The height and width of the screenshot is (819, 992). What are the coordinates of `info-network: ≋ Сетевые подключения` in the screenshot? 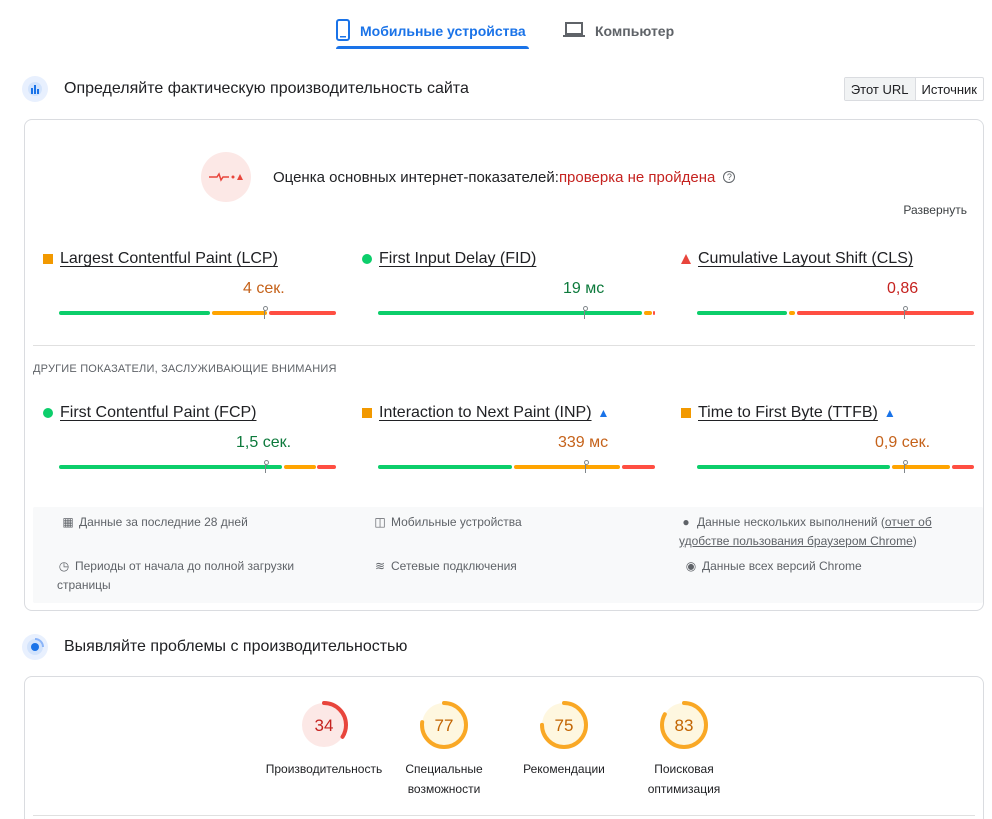 It's located at (445, 566).